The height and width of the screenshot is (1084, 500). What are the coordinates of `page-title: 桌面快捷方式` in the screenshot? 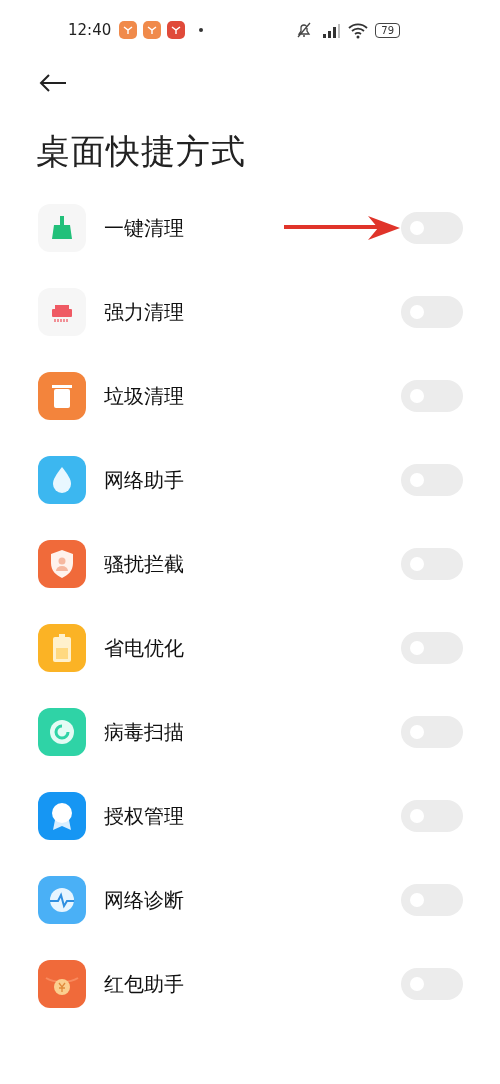 It's located at (141, 151).